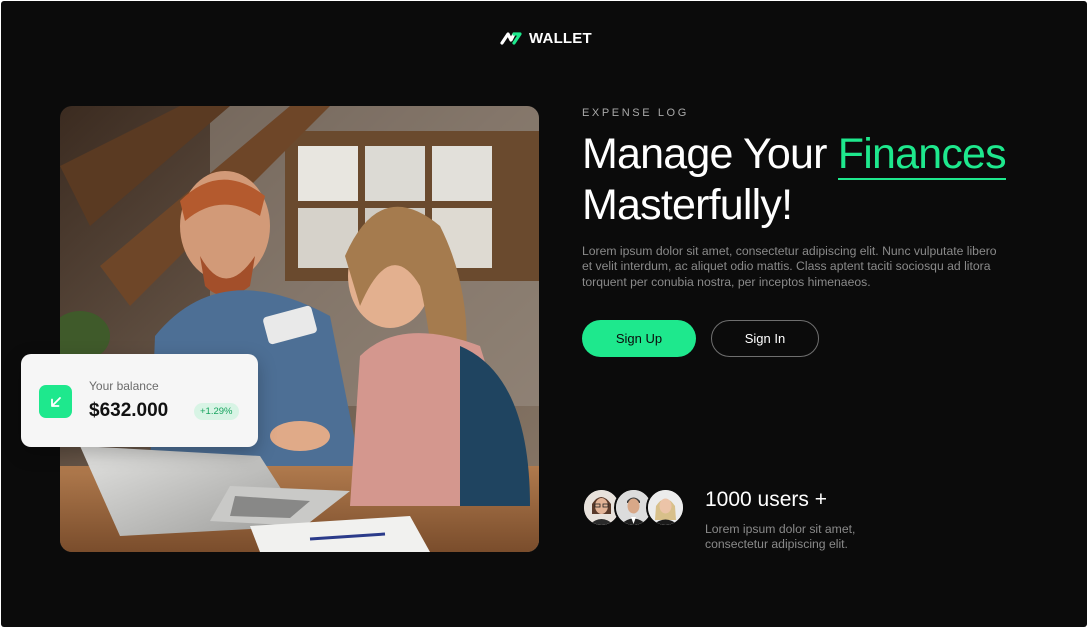 The image size is (1089, 629). What do you see at coordinates (765, 338) in the screenshot?
I see `sign-in-button: Sign In` at bounding box center [765, 338].